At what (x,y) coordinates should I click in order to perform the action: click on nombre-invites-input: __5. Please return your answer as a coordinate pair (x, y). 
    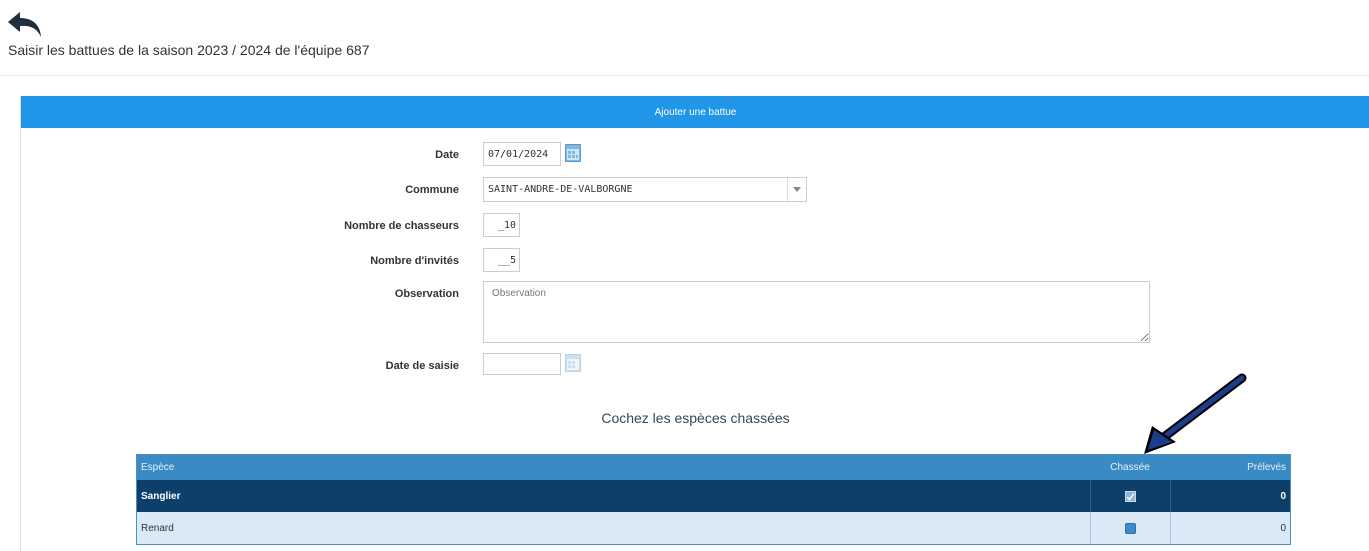
    Looking at the image, I should click on (501, 260).